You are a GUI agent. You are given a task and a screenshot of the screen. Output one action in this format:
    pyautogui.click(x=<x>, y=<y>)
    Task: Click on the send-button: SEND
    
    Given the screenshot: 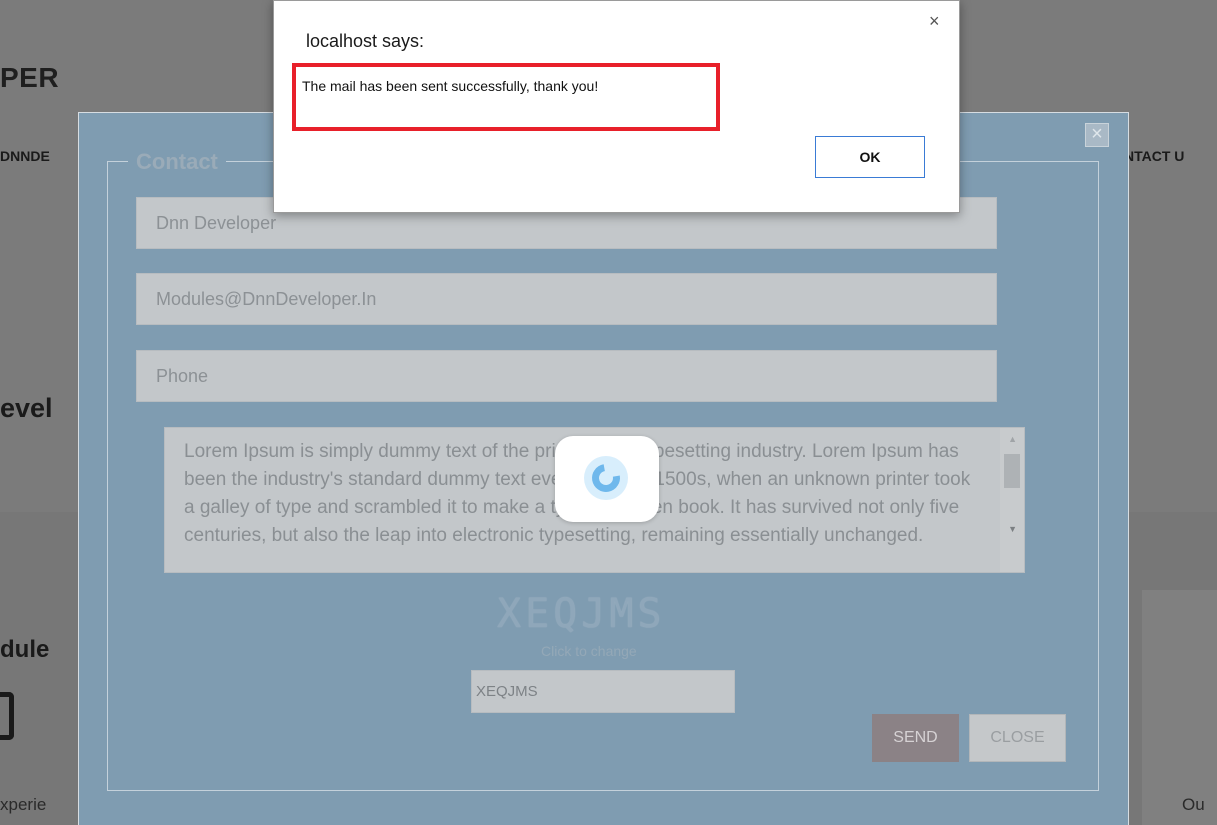 What is the action you would take?
    pyautogui.click(x=915, y=738)
    